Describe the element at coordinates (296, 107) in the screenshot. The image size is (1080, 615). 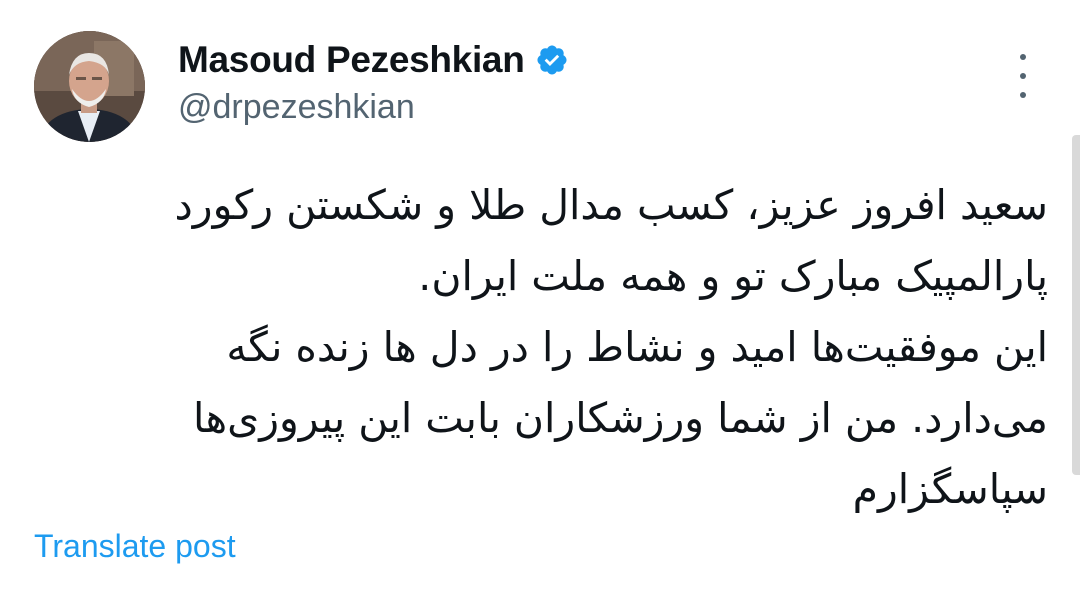
I see `author-handle: @drpezeshkian` at that location.